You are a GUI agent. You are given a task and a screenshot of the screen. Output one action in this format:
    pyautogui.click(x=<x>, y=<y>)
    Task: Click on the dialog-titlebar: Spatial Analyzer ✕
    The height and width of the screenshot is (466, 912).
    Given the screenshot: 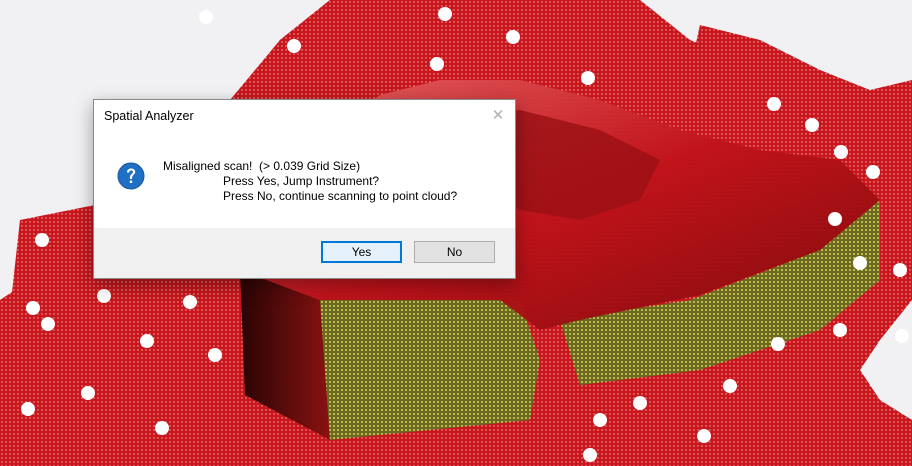 What is the action you would take?
    pyautogui.click(x=304, y=116)
    